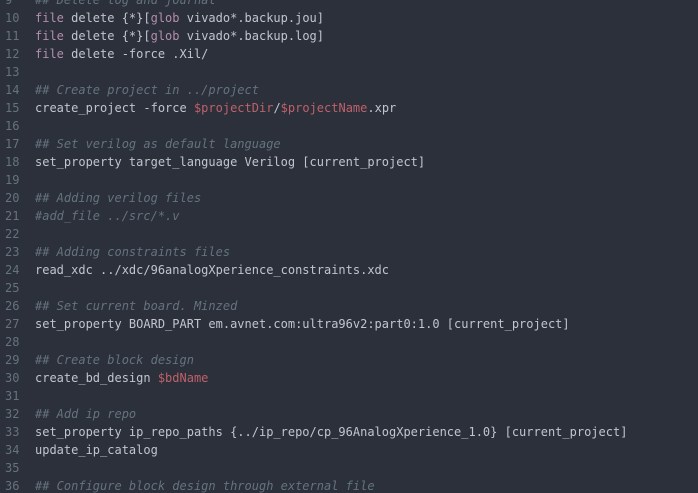 This screenshot has width=698, height=493. I want to click on code-comment: ## Adding constraints files, so click(133, 252).